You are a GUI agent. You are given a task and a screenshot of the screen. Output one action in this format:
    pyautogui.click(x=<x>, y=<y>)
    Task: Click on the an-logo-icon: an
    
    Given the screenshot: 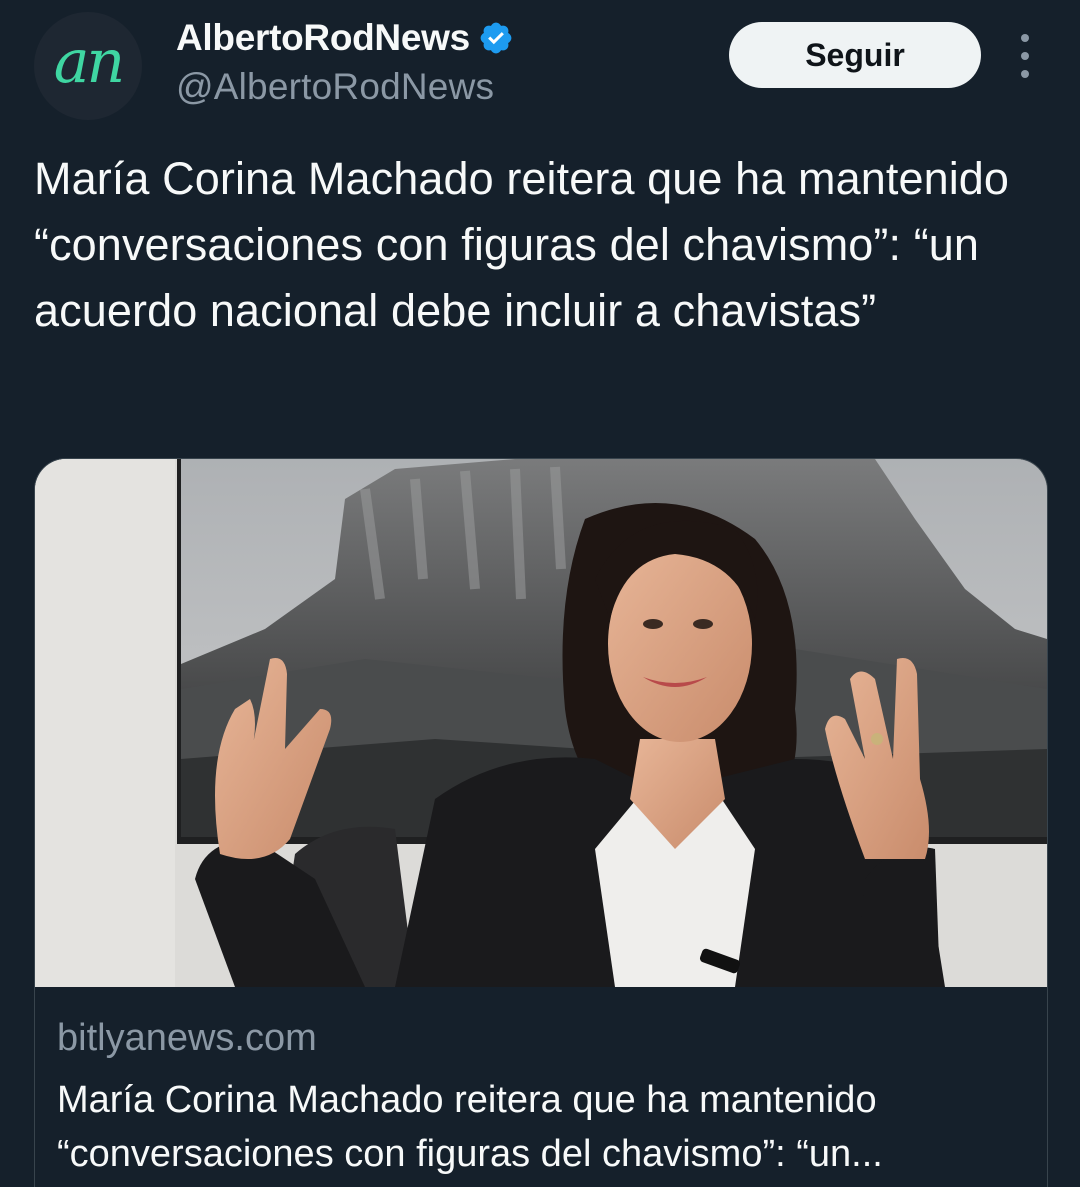 What is the action you would take?
    pyautogui.click(x=89, y=62)
    